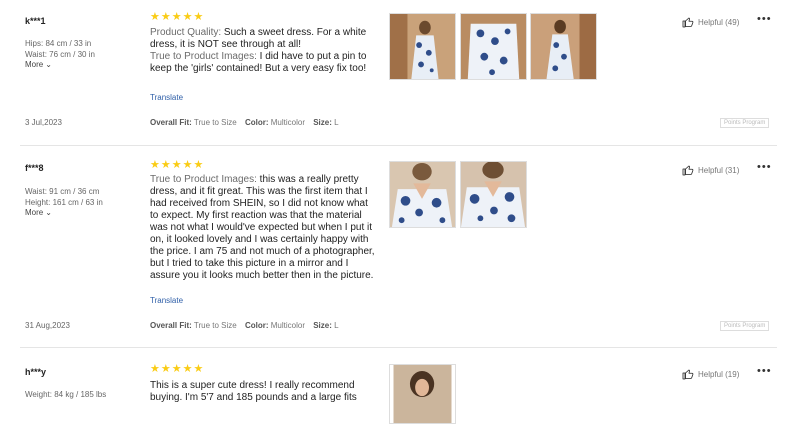  I want to click on helpful-count: Helpful (49), so click(719, 22).